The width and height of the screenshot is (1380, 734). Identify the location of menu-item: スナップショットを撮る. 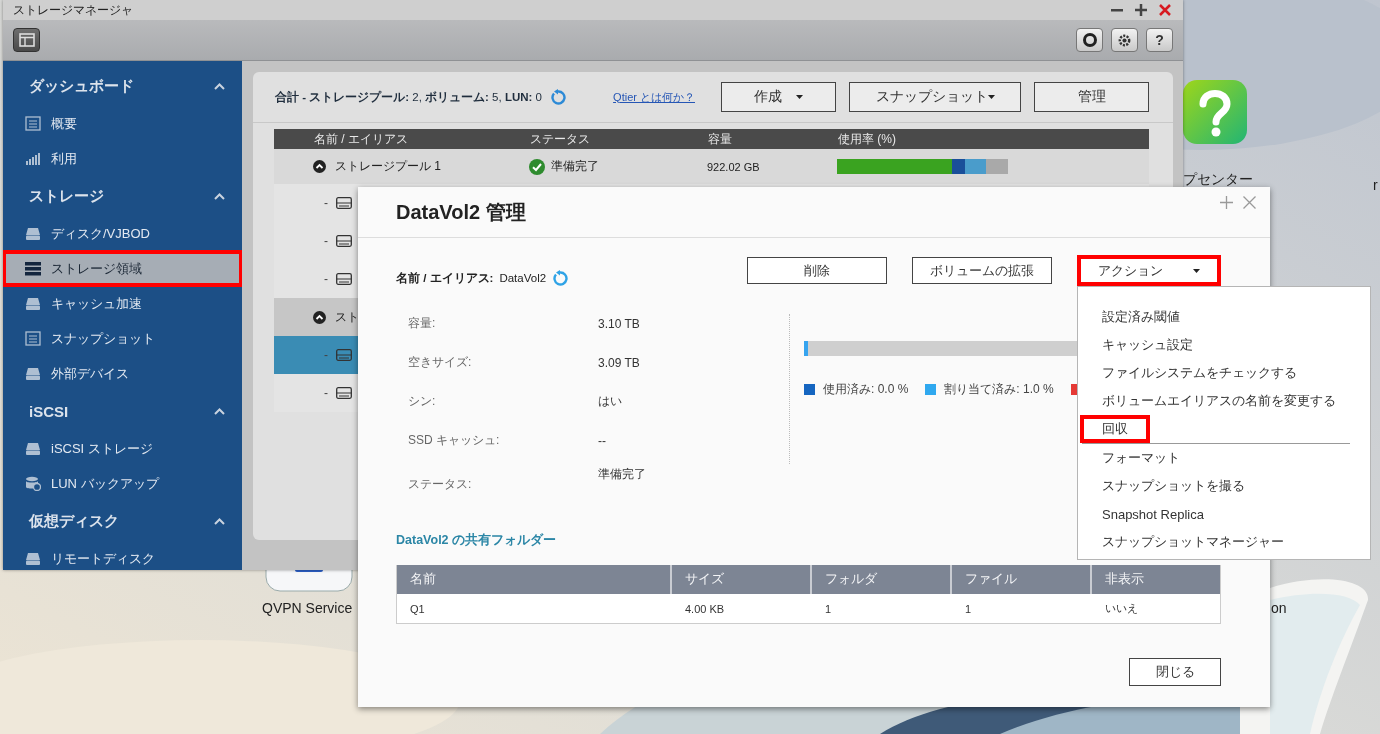
(1173, 486).